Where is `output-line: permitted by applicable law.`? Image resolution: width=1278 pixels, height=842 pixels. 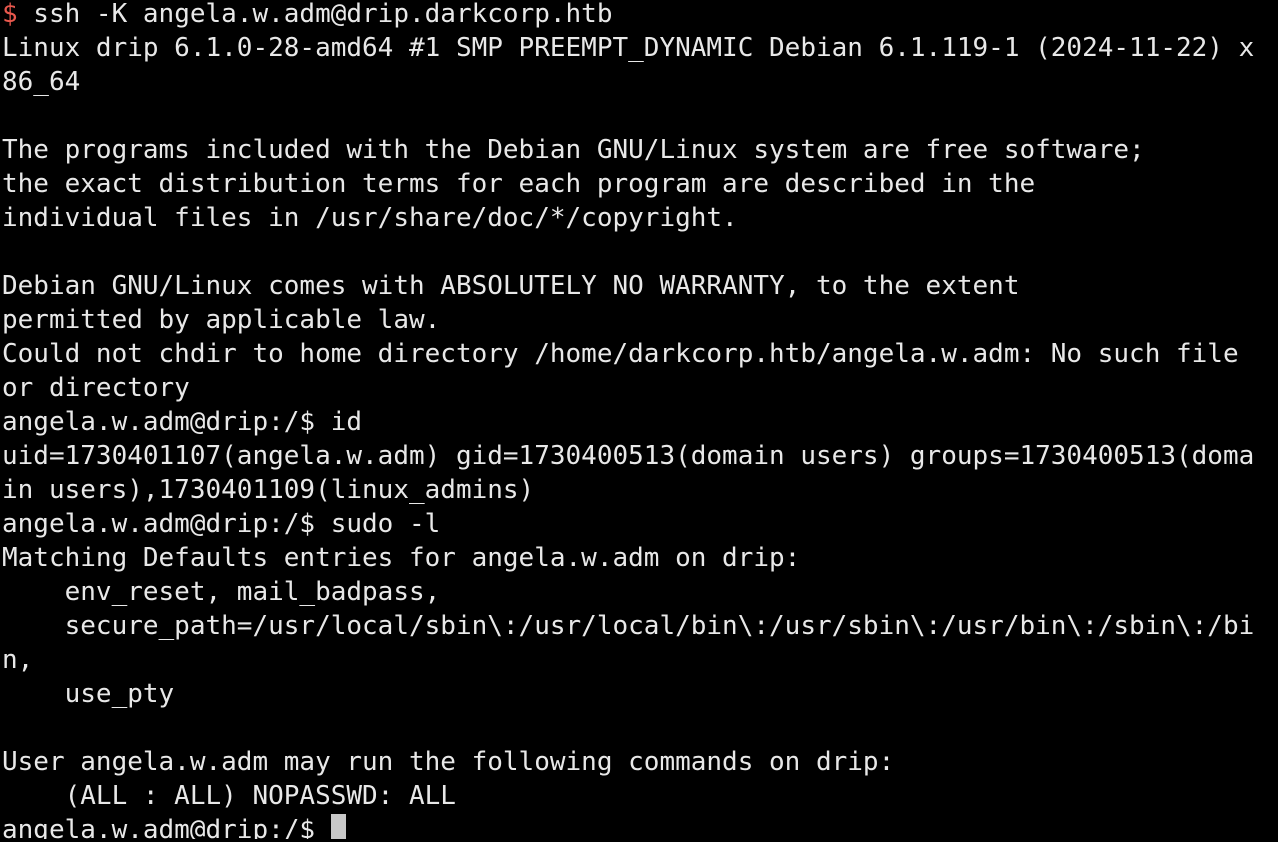 output-line: permitted by applicable law. is located at coordinates (221, 320).